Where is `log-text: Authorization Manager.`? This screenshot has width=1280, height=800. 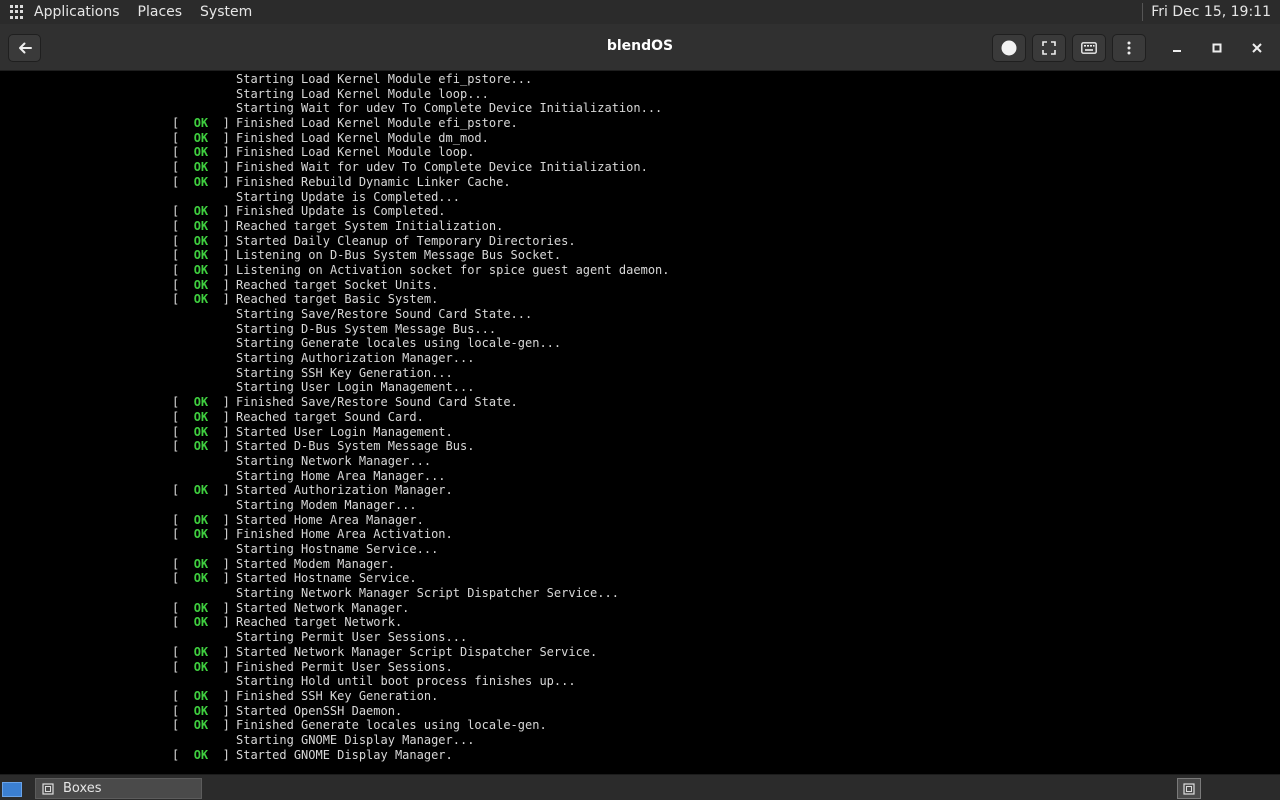
log-text: Authorization Manager. is located at coordinates (373, 490).